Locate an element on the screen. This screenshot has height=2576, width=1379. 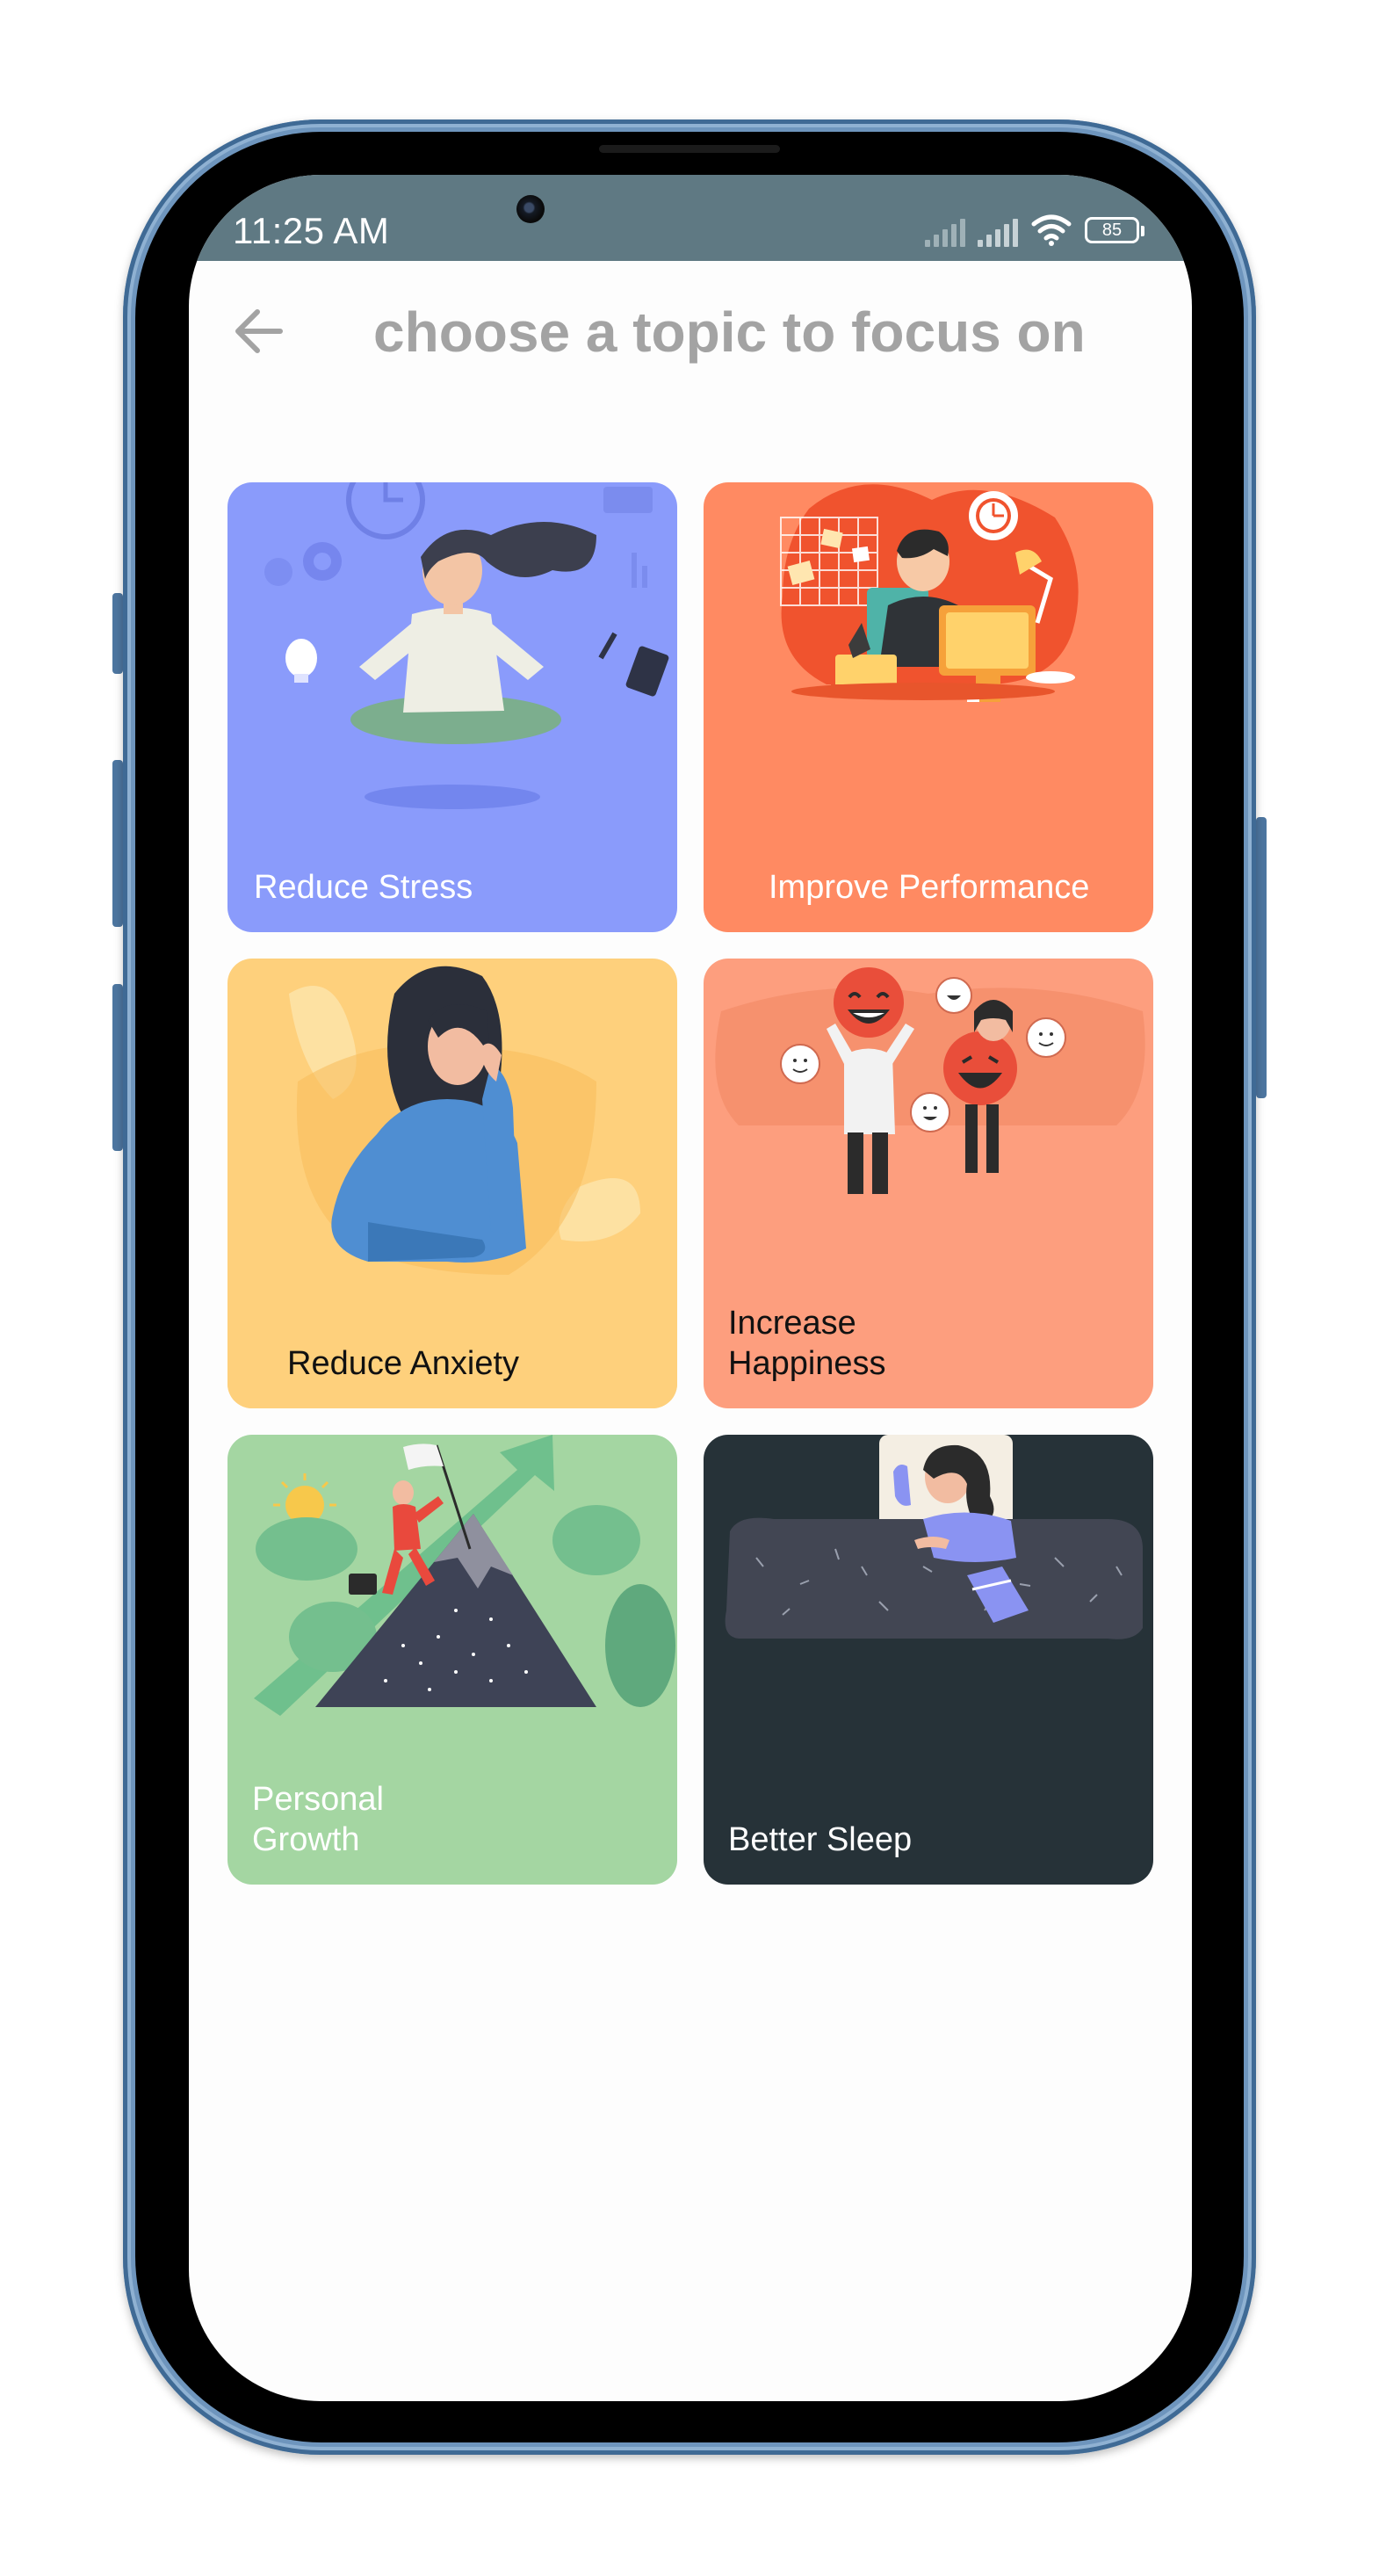
topic-card-reduce-stress: Reduce Stress is located at coordinates (452, 707).